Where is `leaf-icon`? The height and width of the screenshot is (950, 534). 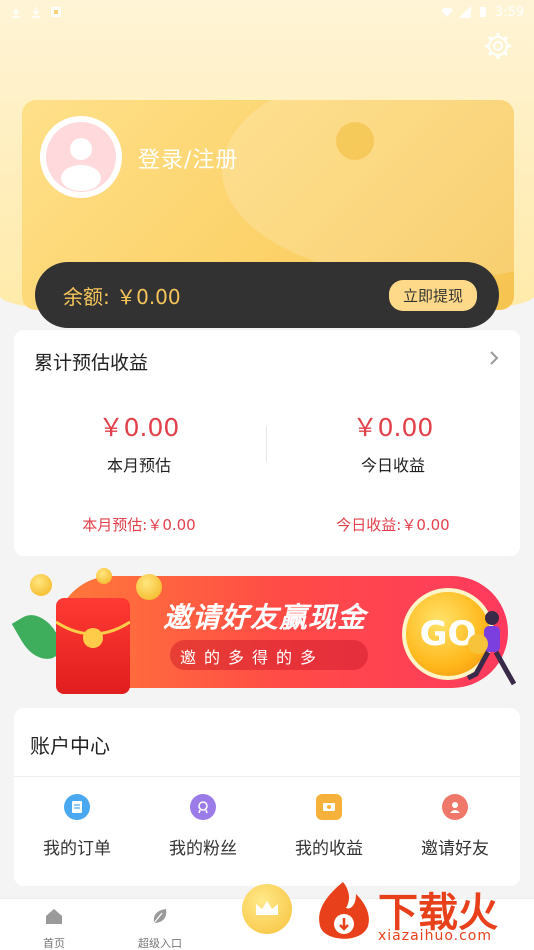 leaf-icon is located at coordinates (160, 916).